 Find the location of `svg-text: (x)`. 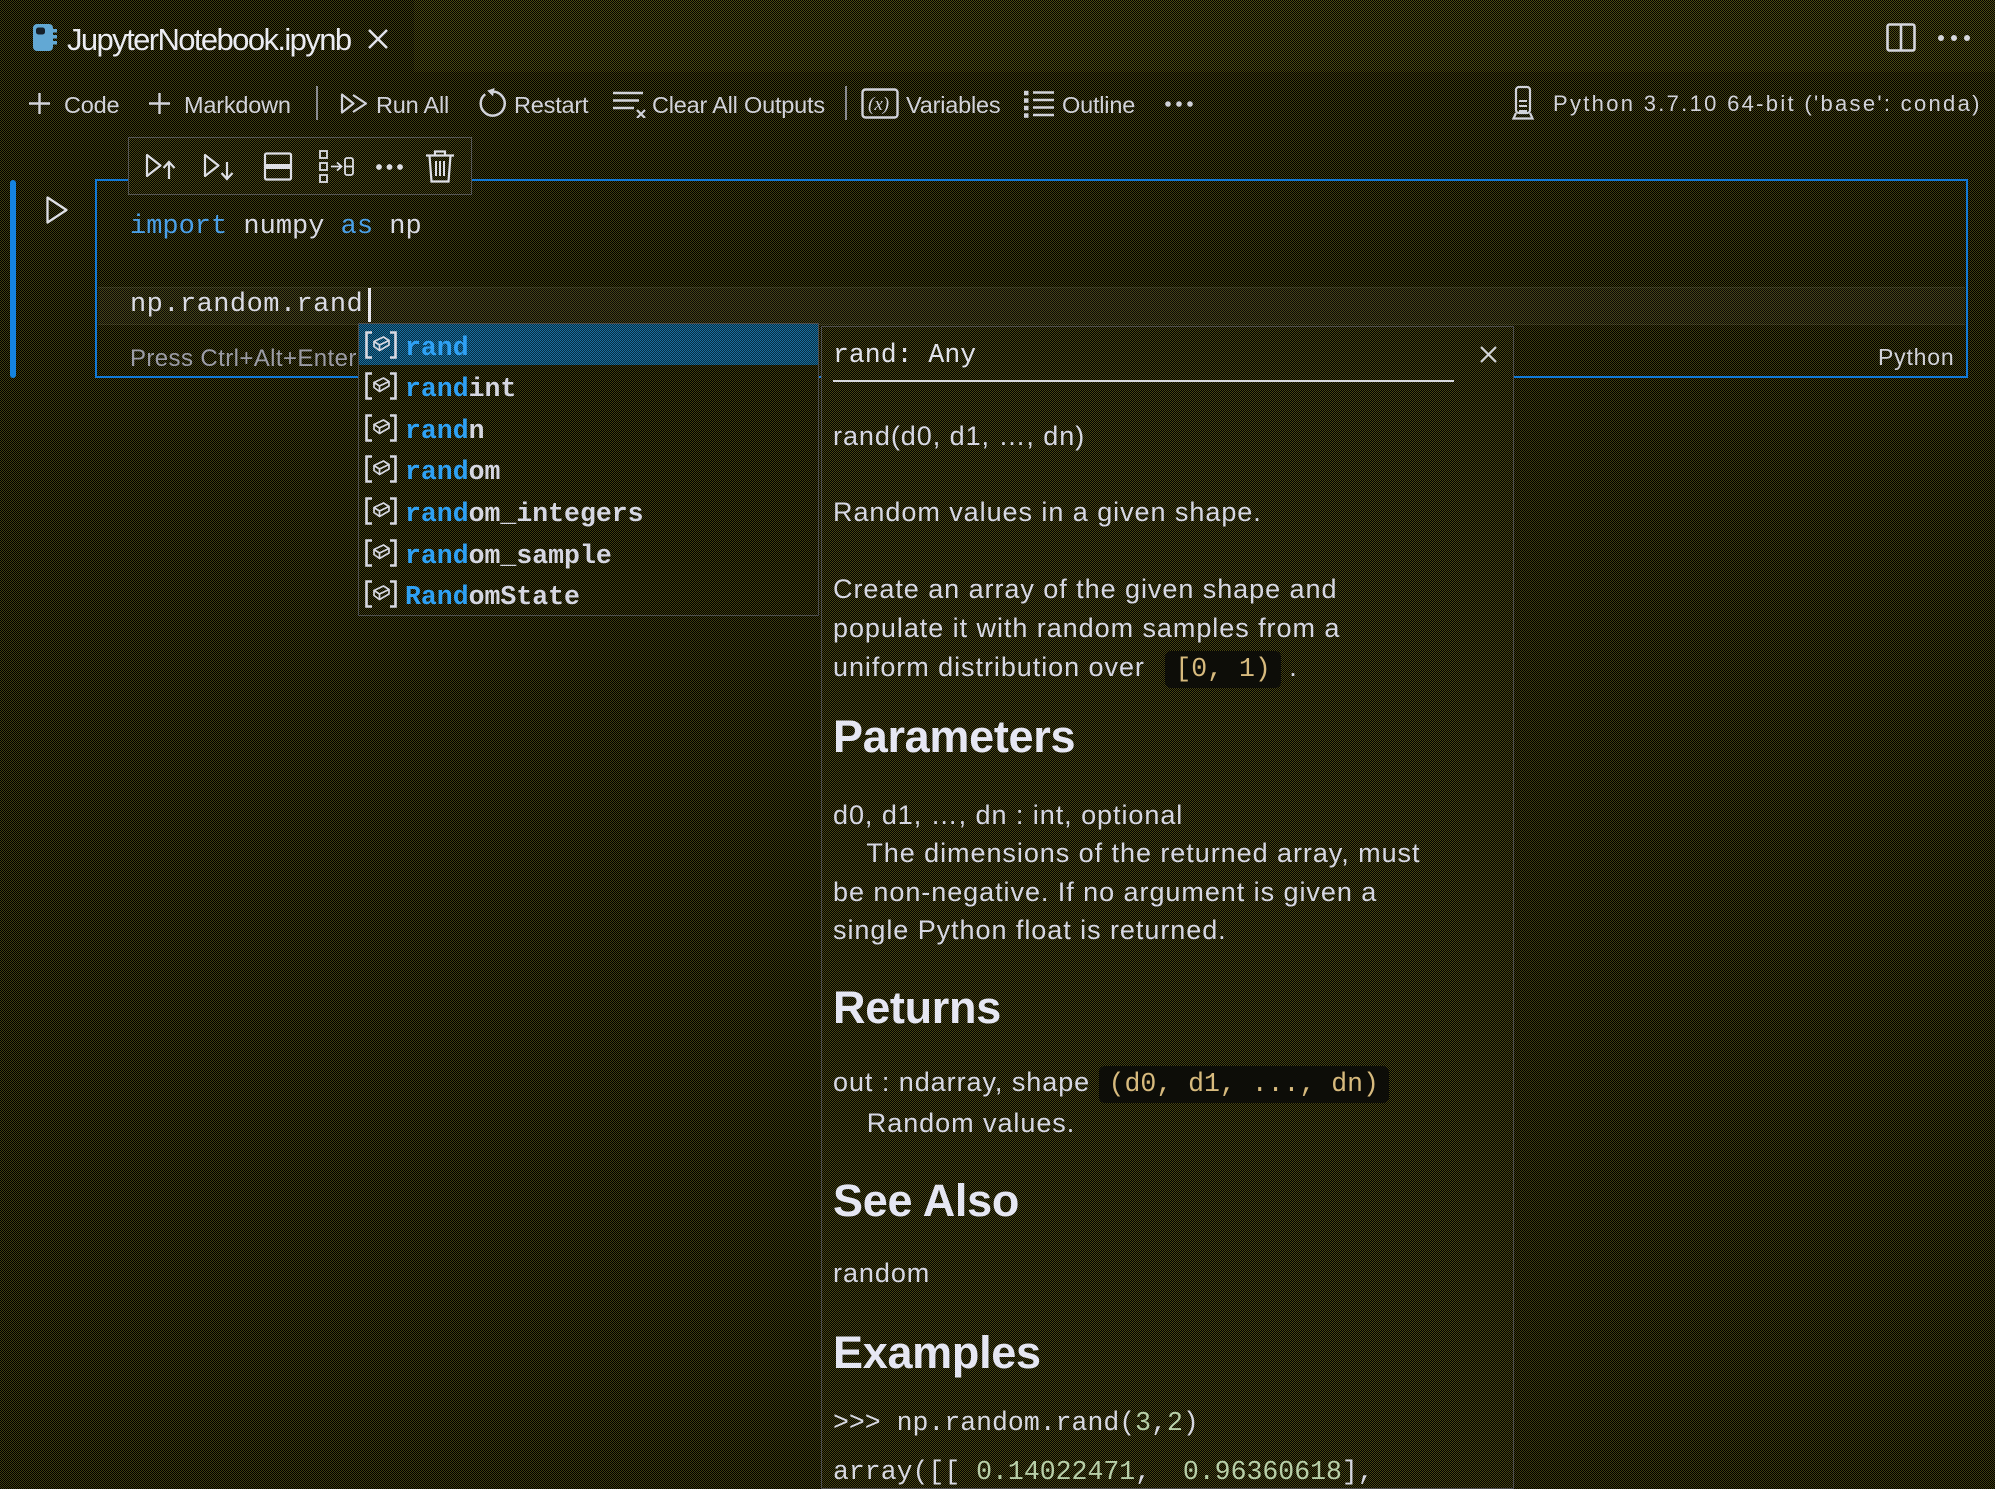

svg-text: (x) is located at coordinates (878, 104).